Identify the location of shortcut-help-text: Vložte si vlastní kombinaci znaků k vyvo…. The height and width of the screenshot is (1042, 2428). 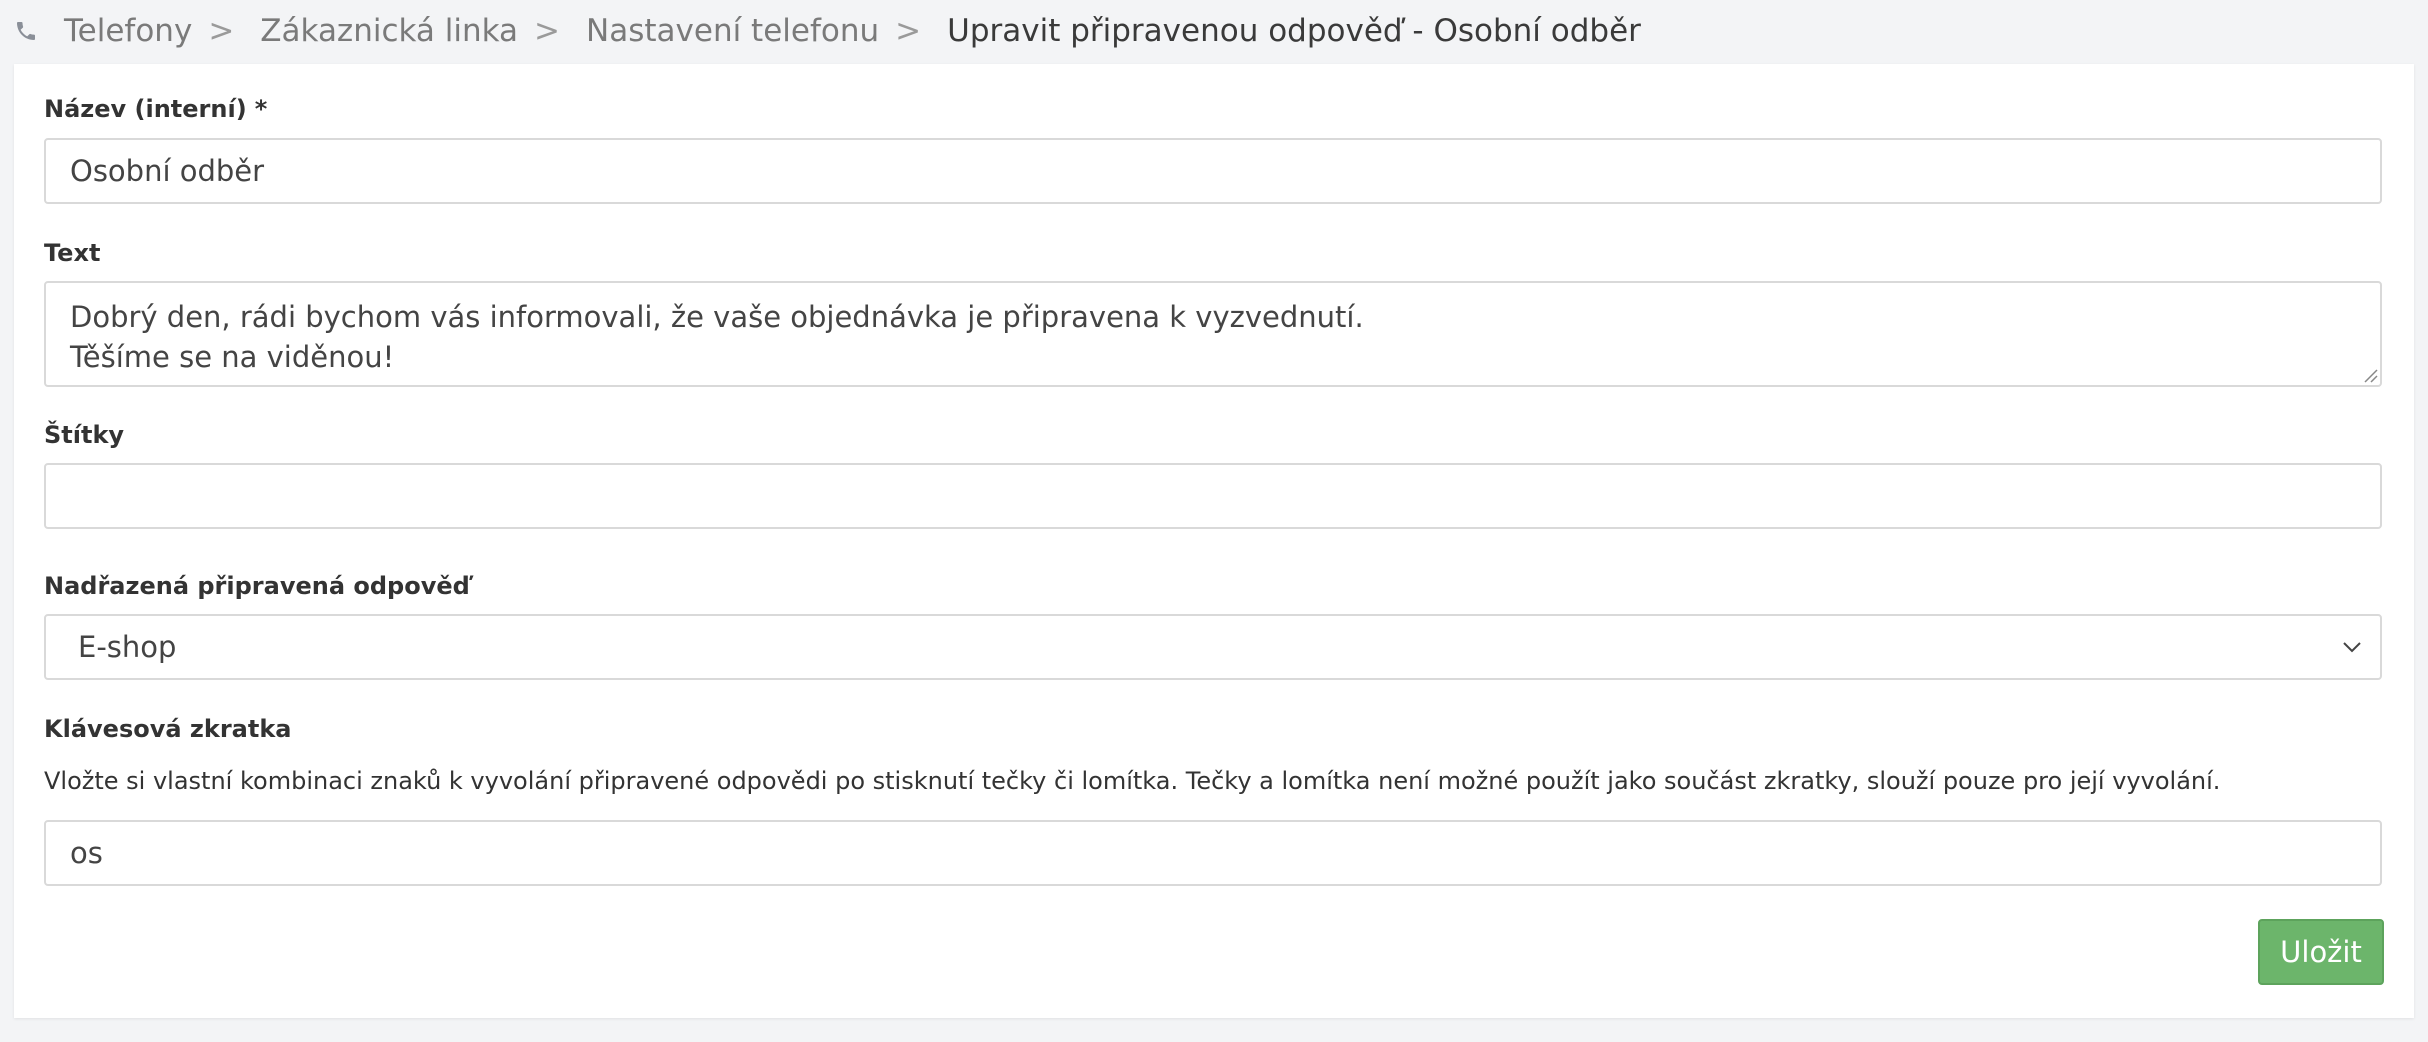
(1132, 781).